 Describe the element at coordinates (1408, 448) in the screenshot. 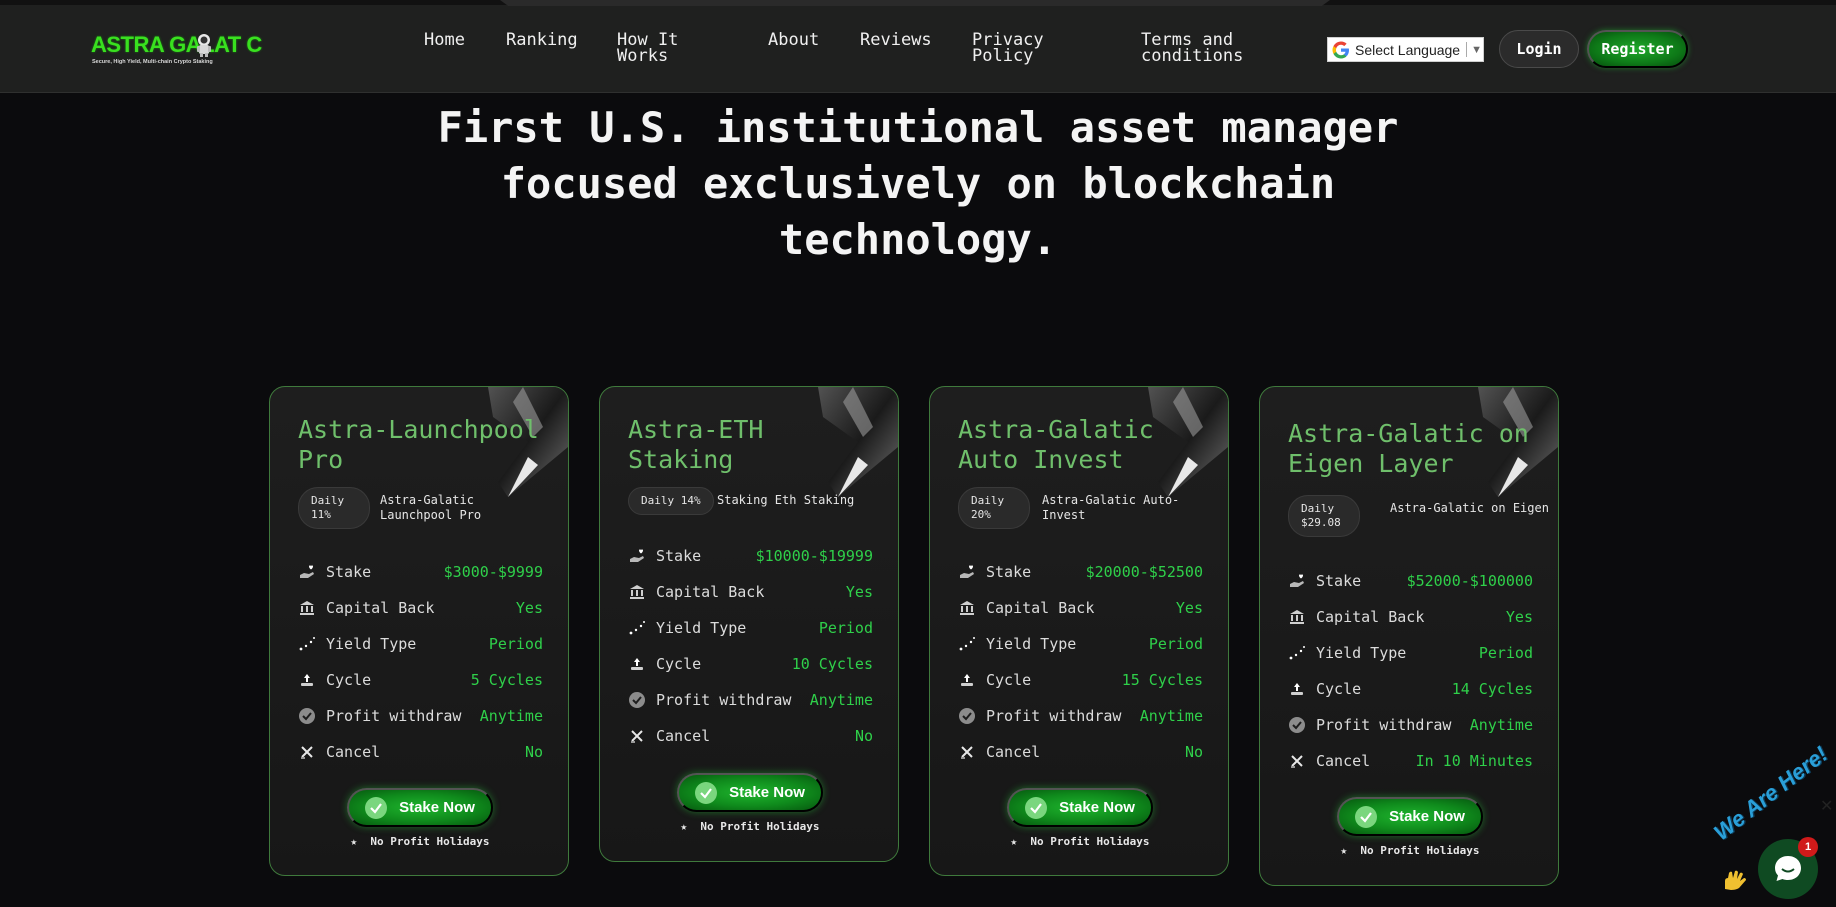

I see `plan-title: Astra-Galatic on Eigen Layer` at that location.